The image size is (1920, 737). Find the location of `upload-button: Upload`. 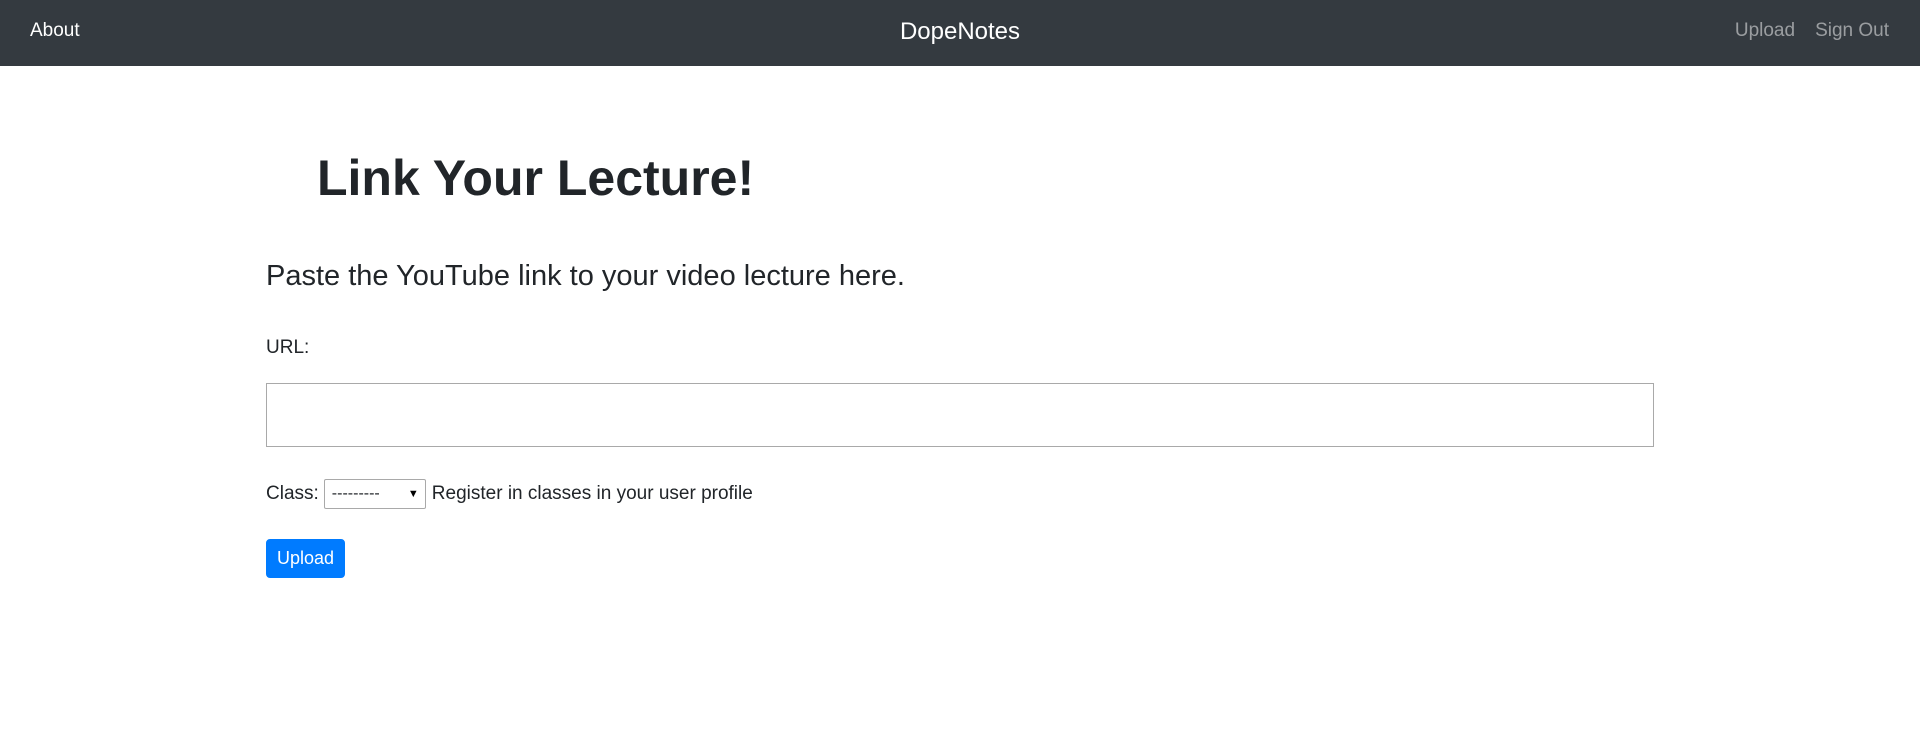

upload-button: Upload is located at coordinates (305, 558).